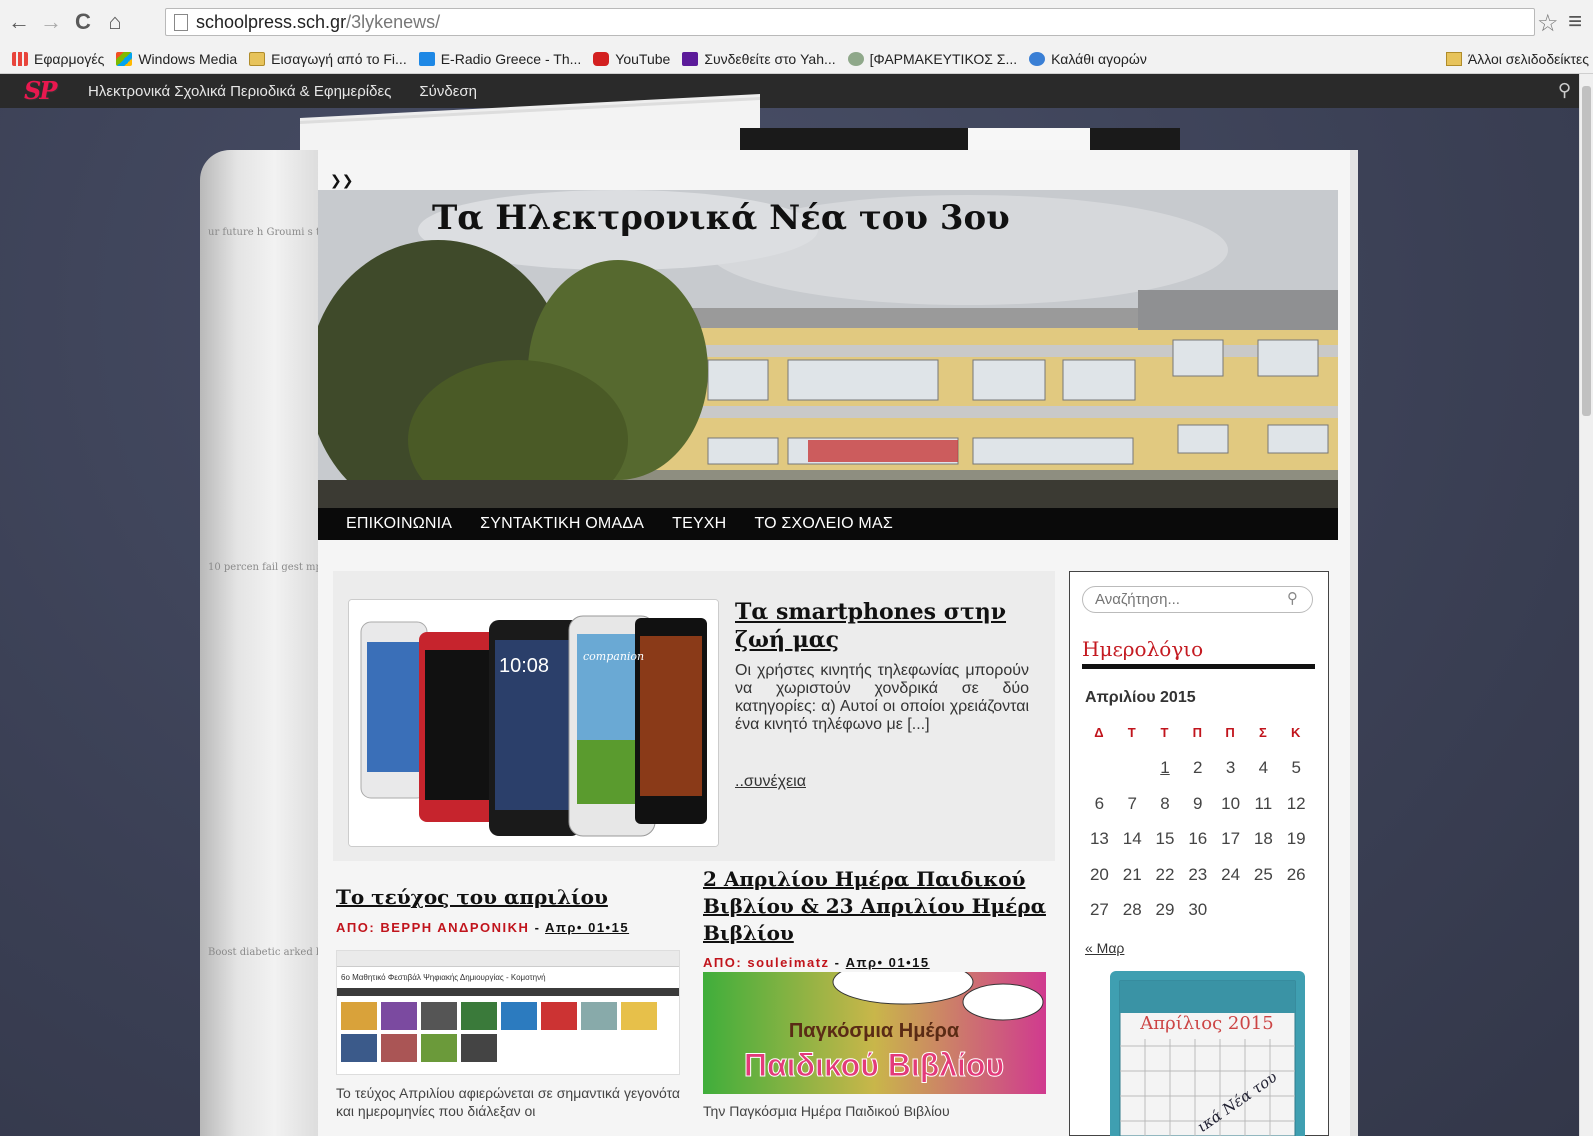 The width and height of the screenshot is (1593, 1136). I want to click on calendar-day: 28, so click(1132, 909).